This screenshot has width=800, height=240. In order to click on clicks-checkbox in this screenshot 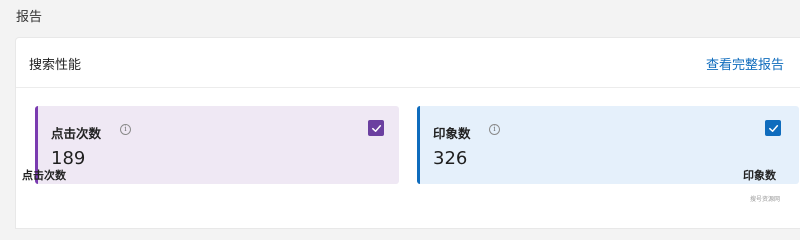, I will do `click(376, 128)`.